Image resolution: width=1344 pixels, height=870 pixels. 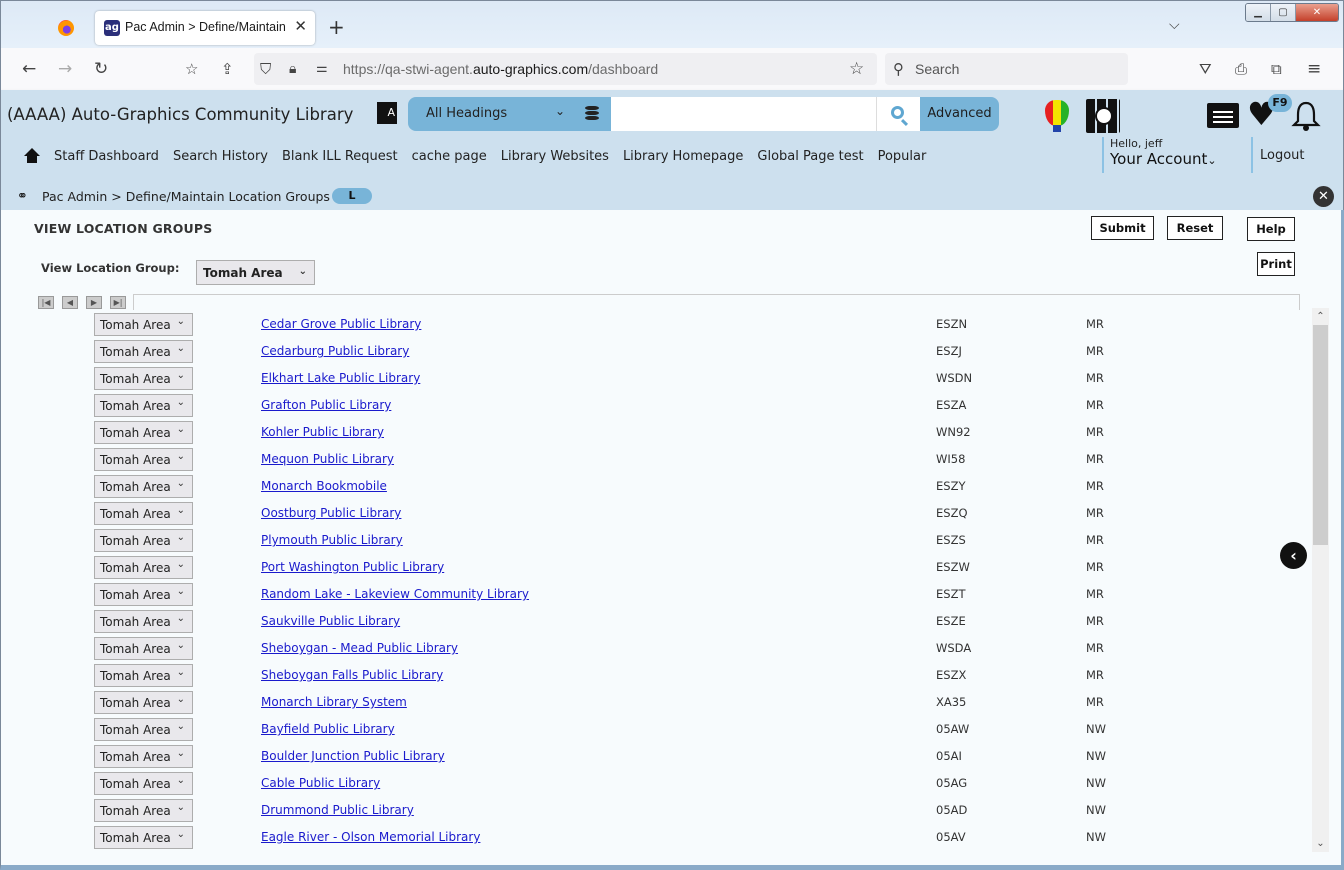 I want to click on balloon-icon, so click(x=1057, y=113).